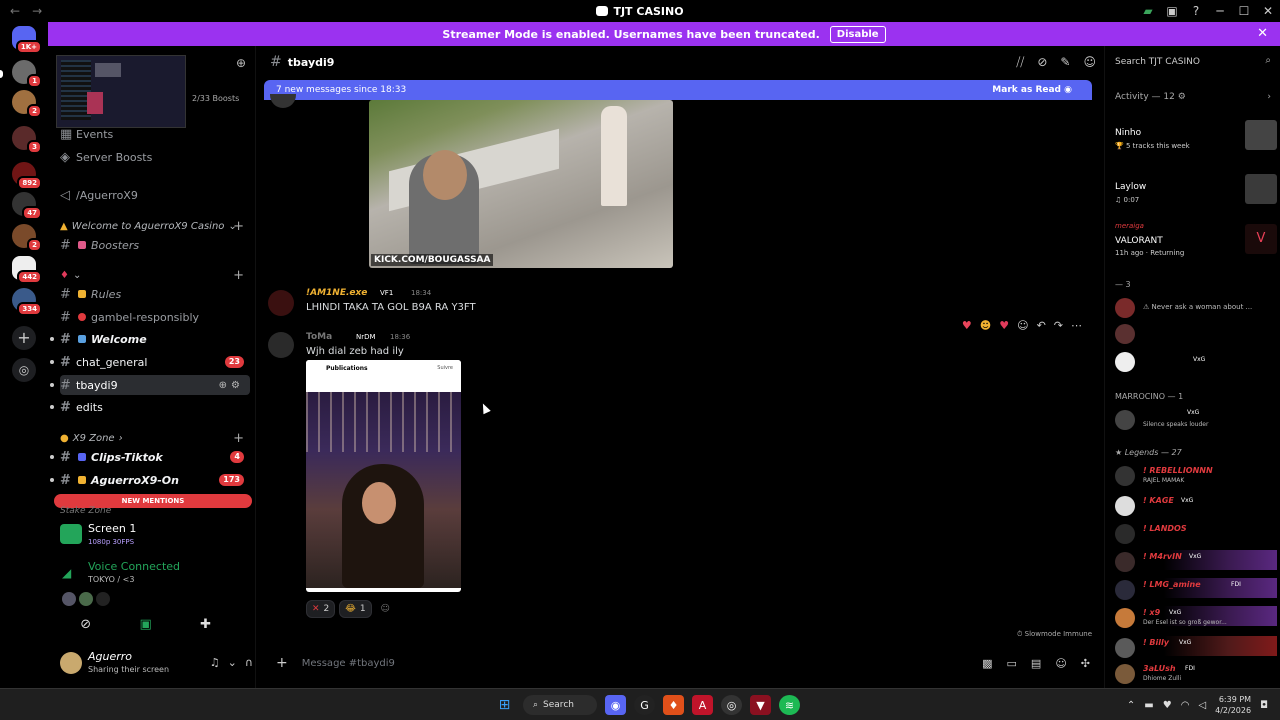 This screenshot has height=720, width=1280. I want to click on discord-app-icon: ◉, so click(615, 705).